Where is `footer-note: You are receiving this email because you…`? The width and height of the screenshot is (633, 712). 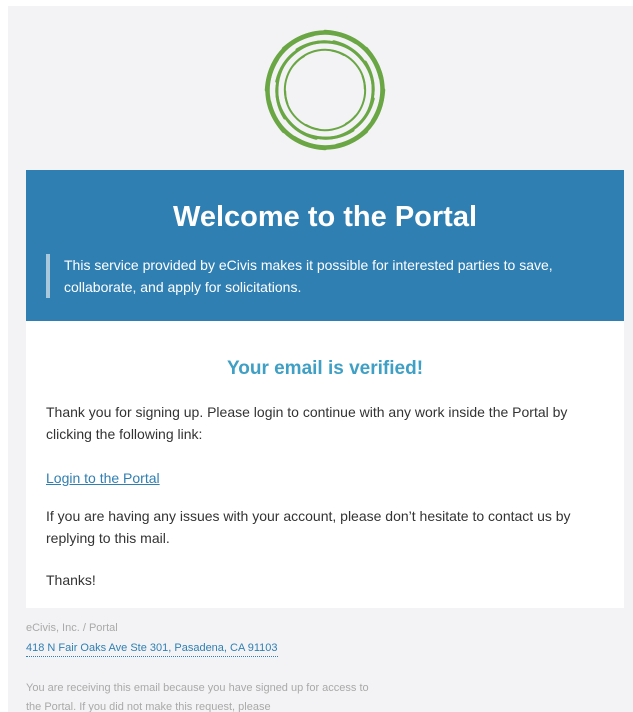 footer-note: You are receiving this email because you… is located at coordinates (197, 697).